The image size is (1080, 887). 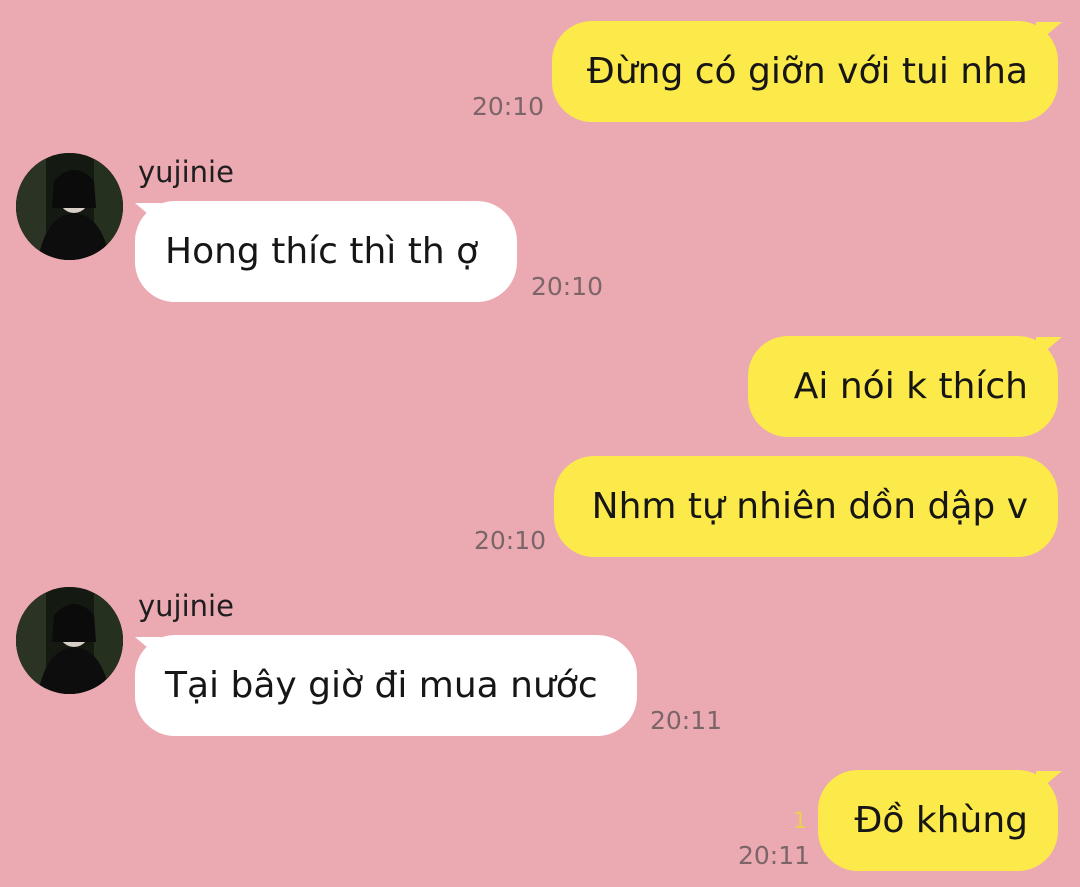 I want to click on outgoing-message-bubble: Ai nói k thích, so click(x=903, y=386).